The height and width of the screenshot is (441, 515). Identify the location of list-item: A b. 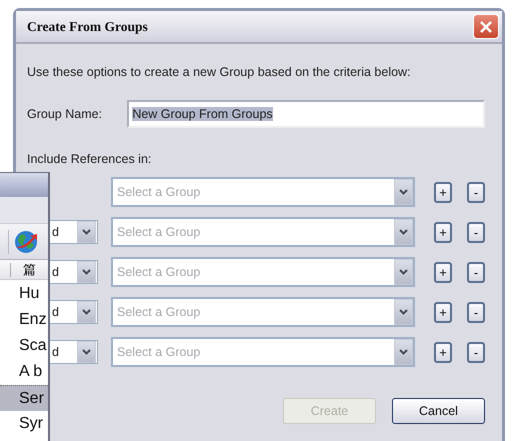
(24, 372).